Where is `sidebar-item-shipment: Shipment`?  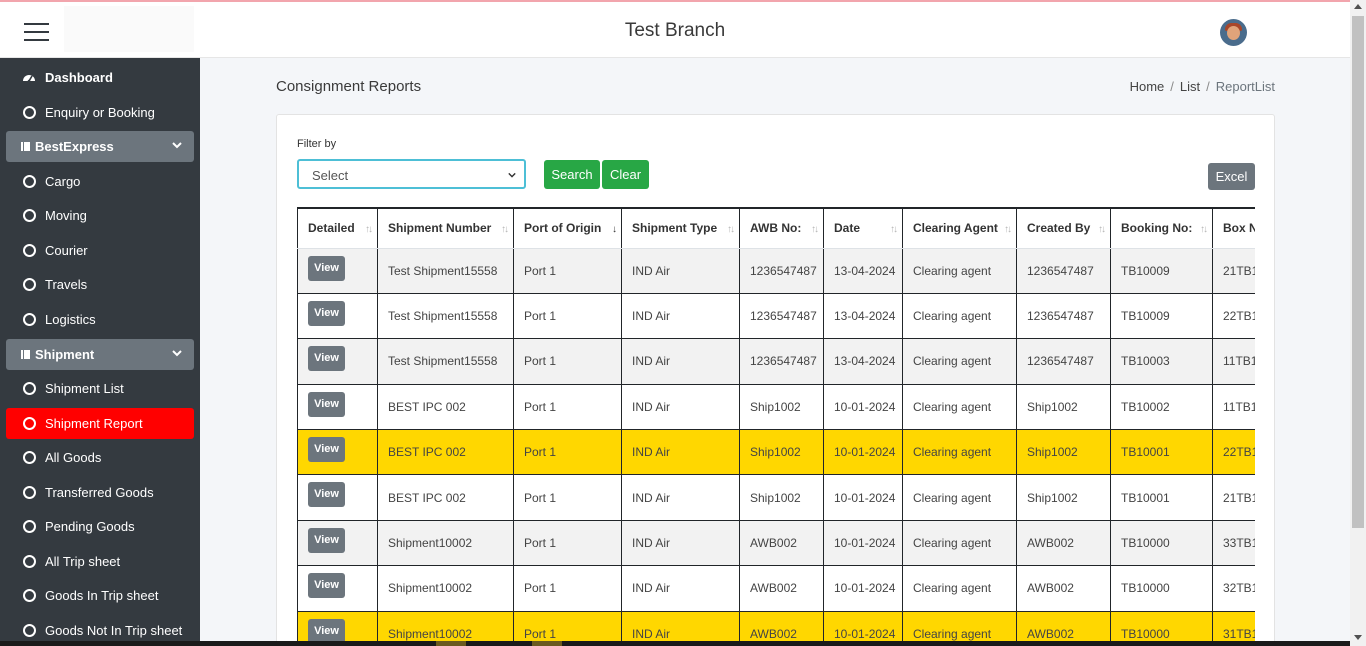
sidebar-item-shipment: Shipment is located at coordinates (100, 354).